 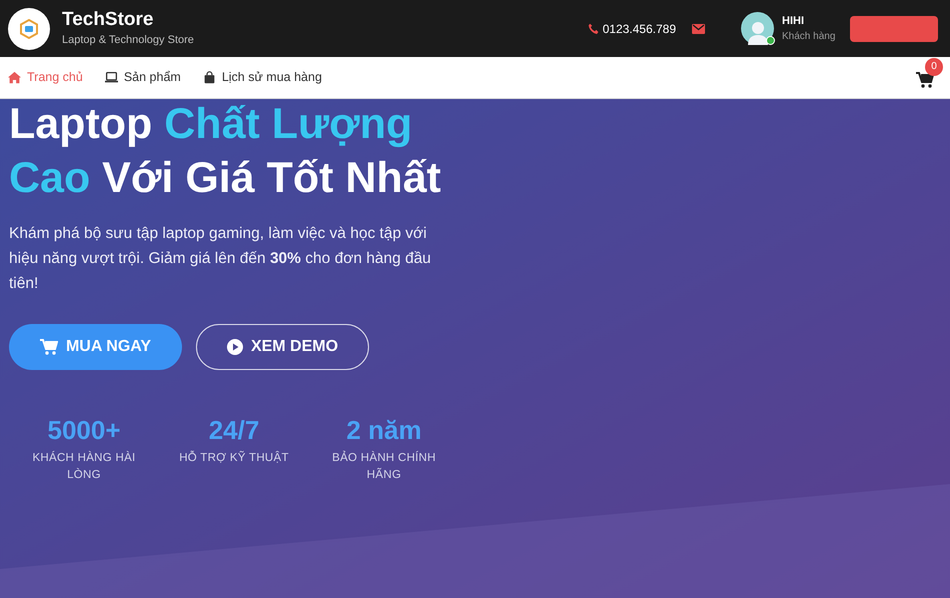 What do you see at coordinates (282, 347) in the screenshot?
I see `demo-button: XEM DEMO` at bounding box center [282, 347].